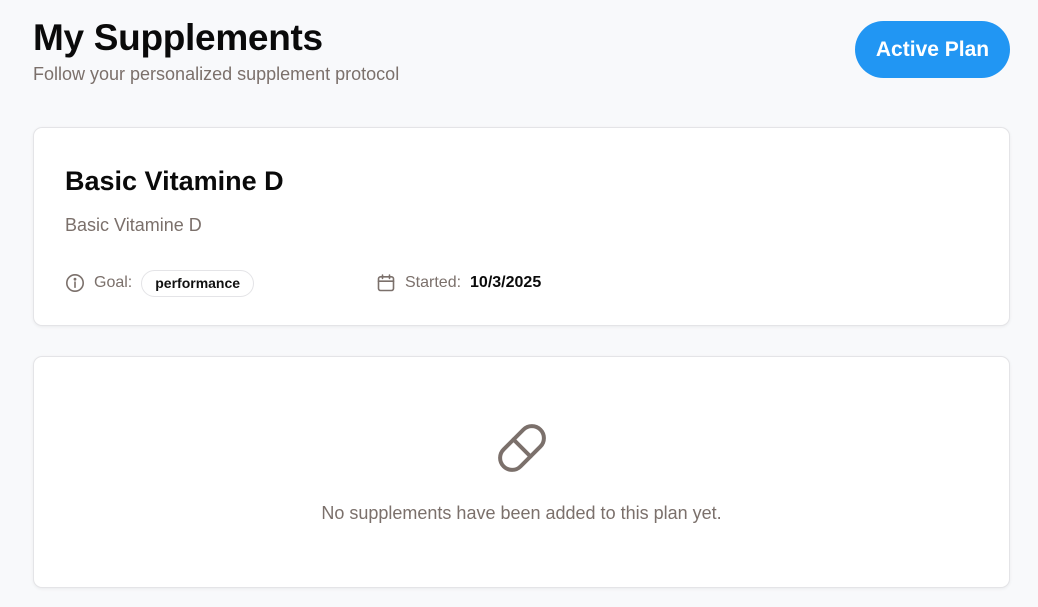 The height and width of the screenshot is (607, 1038). What do you see at coordinates (506, 282) in the screenshot?
I see `started-date: 10/3/2025` at bounding box center [506, 282].